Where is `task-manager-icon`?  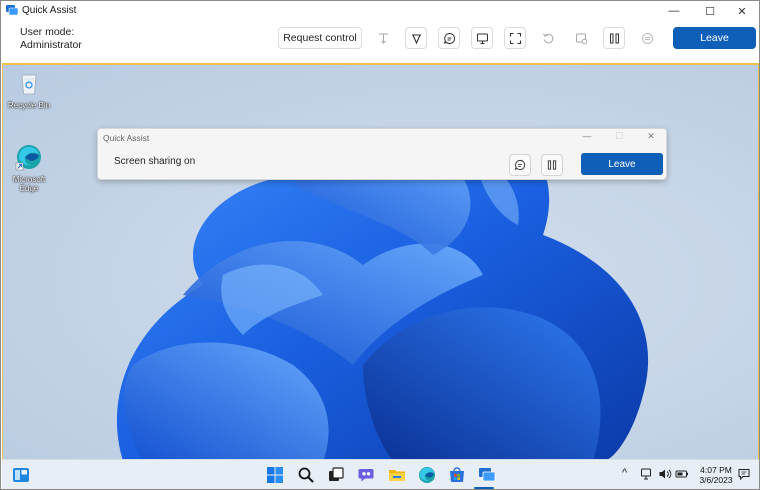
task-manager-icon is located at coordinates (581, 38).